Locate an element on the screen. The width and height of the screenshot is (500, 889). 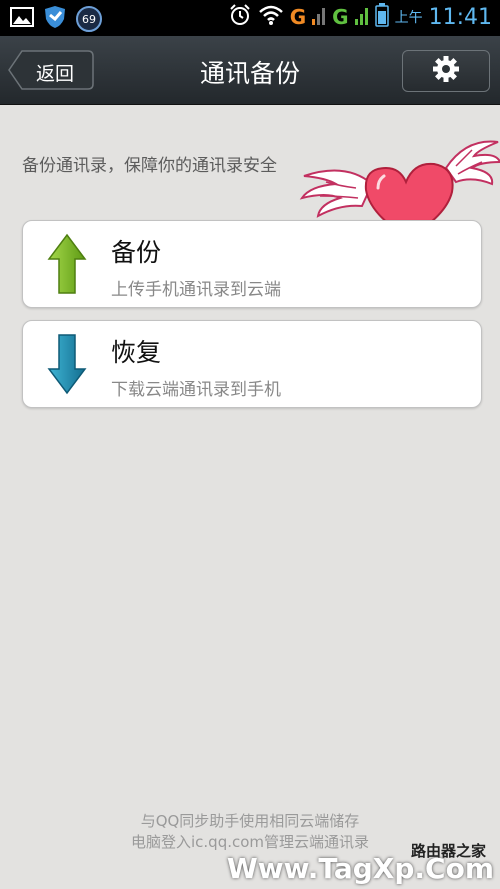
restore-title: 恢复 is located at coordinates (136, 352).